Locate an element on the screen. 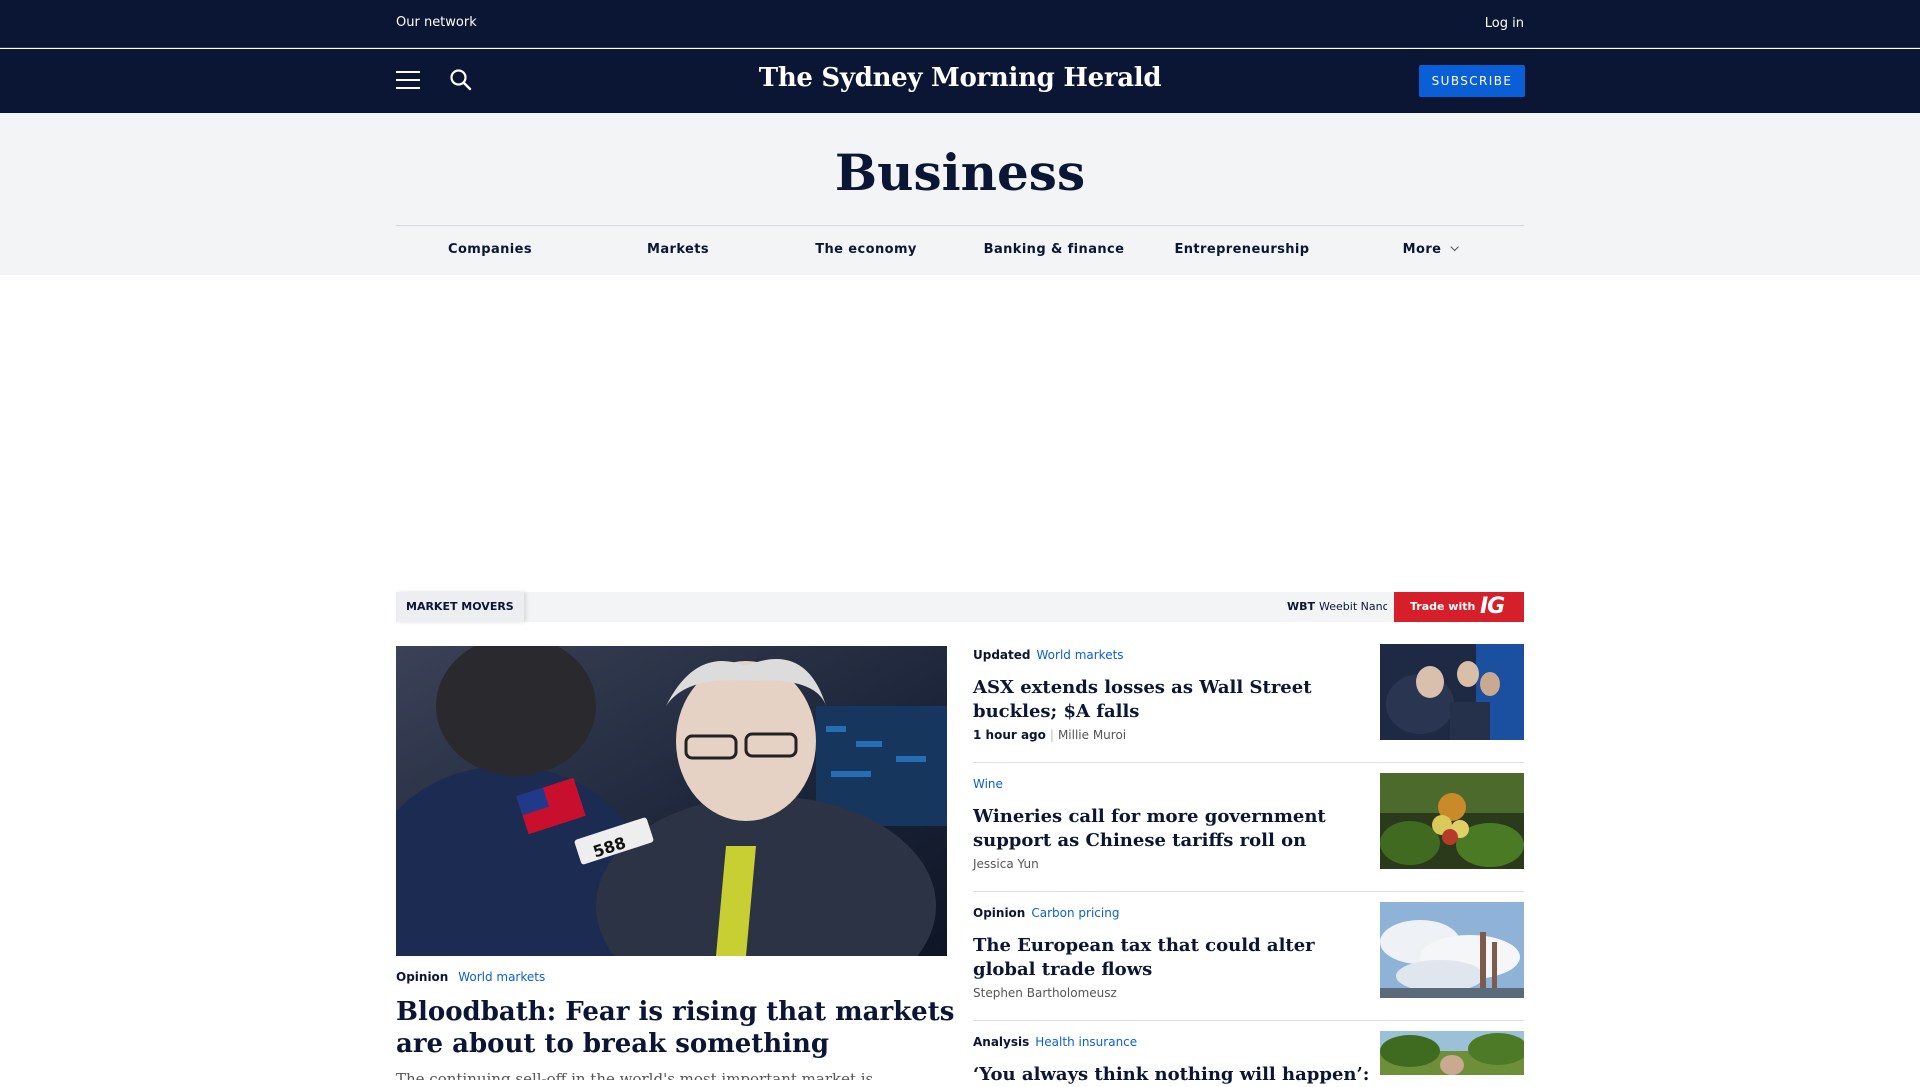 Image resolution: width=1920 pixels, height=1087 pixels. network-bar: Our network Log in is located at coordinates (960, 24).